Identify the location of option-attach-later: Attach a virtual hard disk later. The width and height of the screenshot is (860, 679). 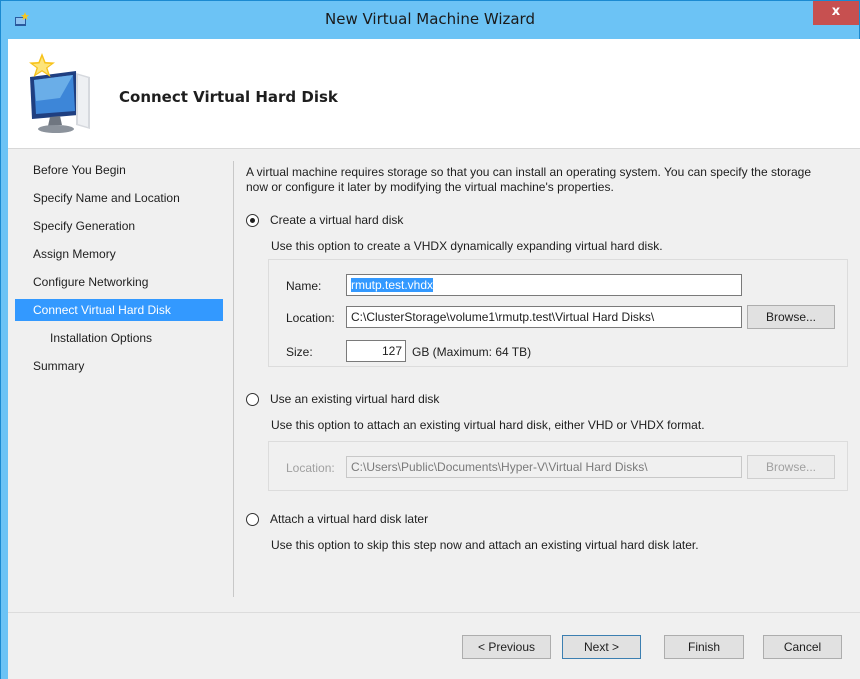
(337, 519).